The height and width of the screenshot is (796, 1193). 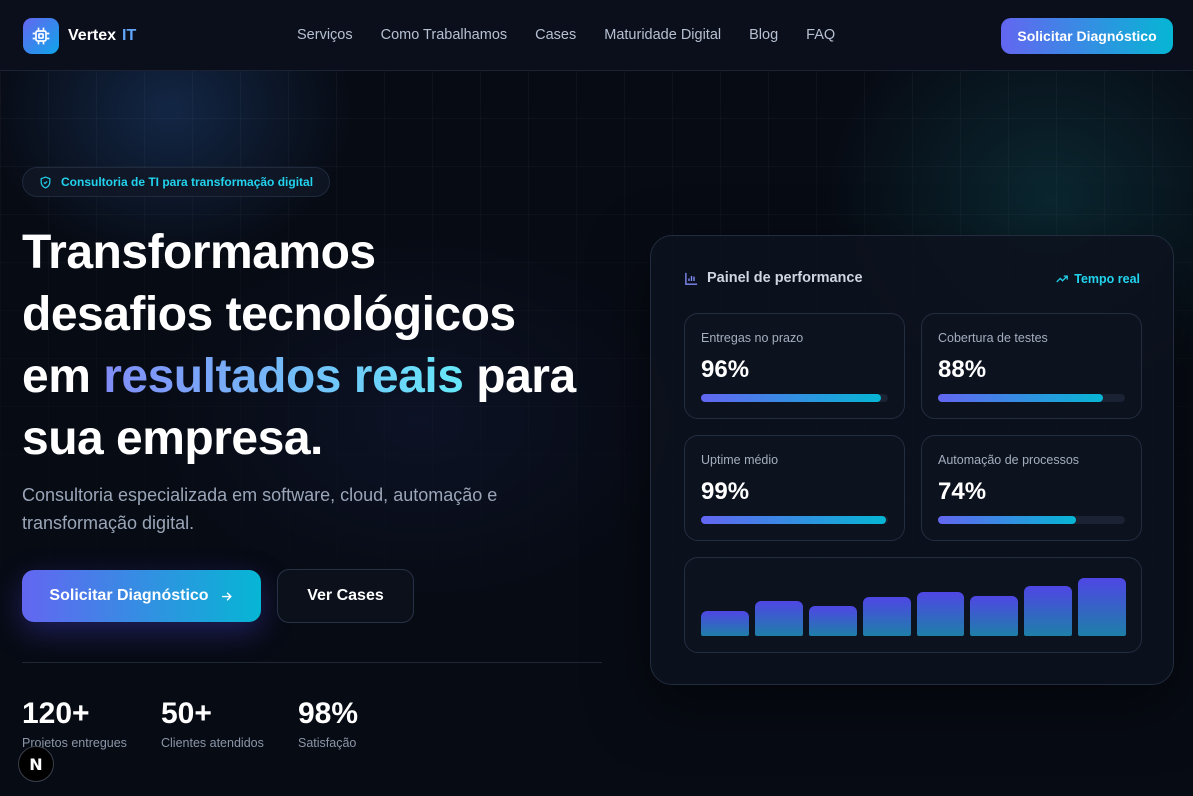 What do you see at coordinates (1031, 366) in the screenshot?
I see `metric-card-test-coverage: Cobertura de testes 88%` at bounding box center [1031, 366].